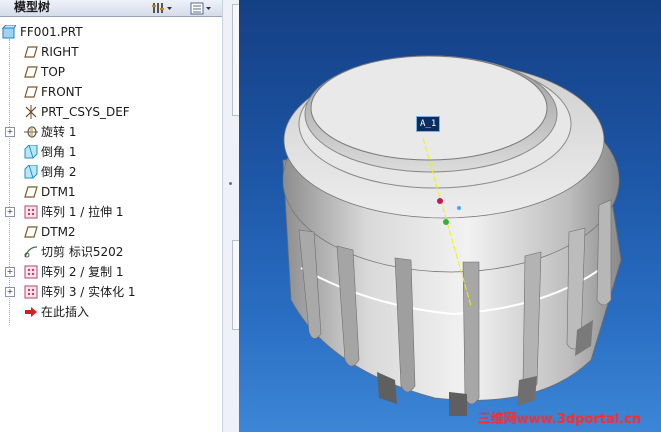 The width and height of the screenshot is (661, 432). Describe the element at coordinates (111, 72) in the screenshot. I see `tree-item-top: TOP` at that location.